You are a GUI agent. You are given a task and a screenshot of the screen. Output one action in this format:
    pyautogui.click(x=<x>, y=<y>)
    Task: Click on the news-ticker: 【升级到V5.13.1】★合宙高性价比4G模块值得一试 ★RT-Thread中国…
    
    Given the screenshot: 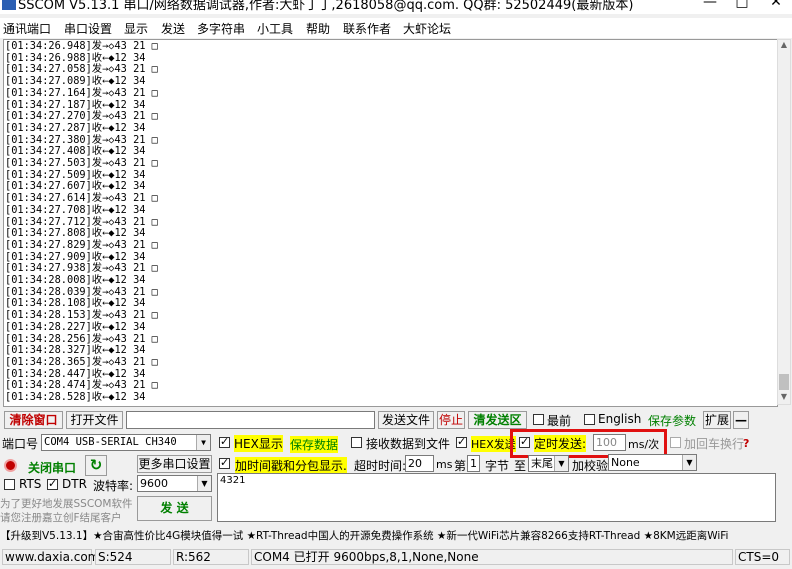 What is the action you would take?
    pyautogui.click(x=396, y=535)
    